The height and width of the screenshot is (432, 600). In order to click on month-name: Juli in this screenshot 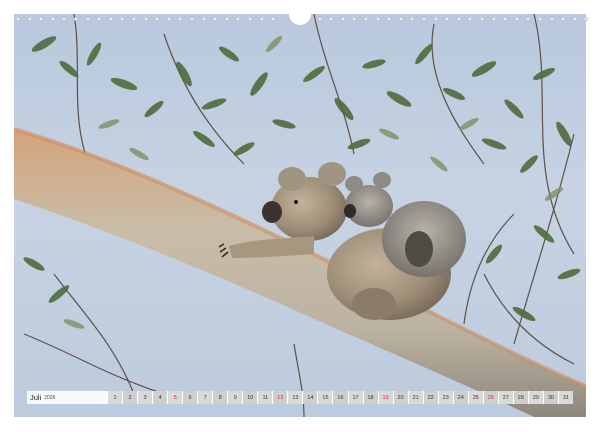, I will do `click(36, 397)`.